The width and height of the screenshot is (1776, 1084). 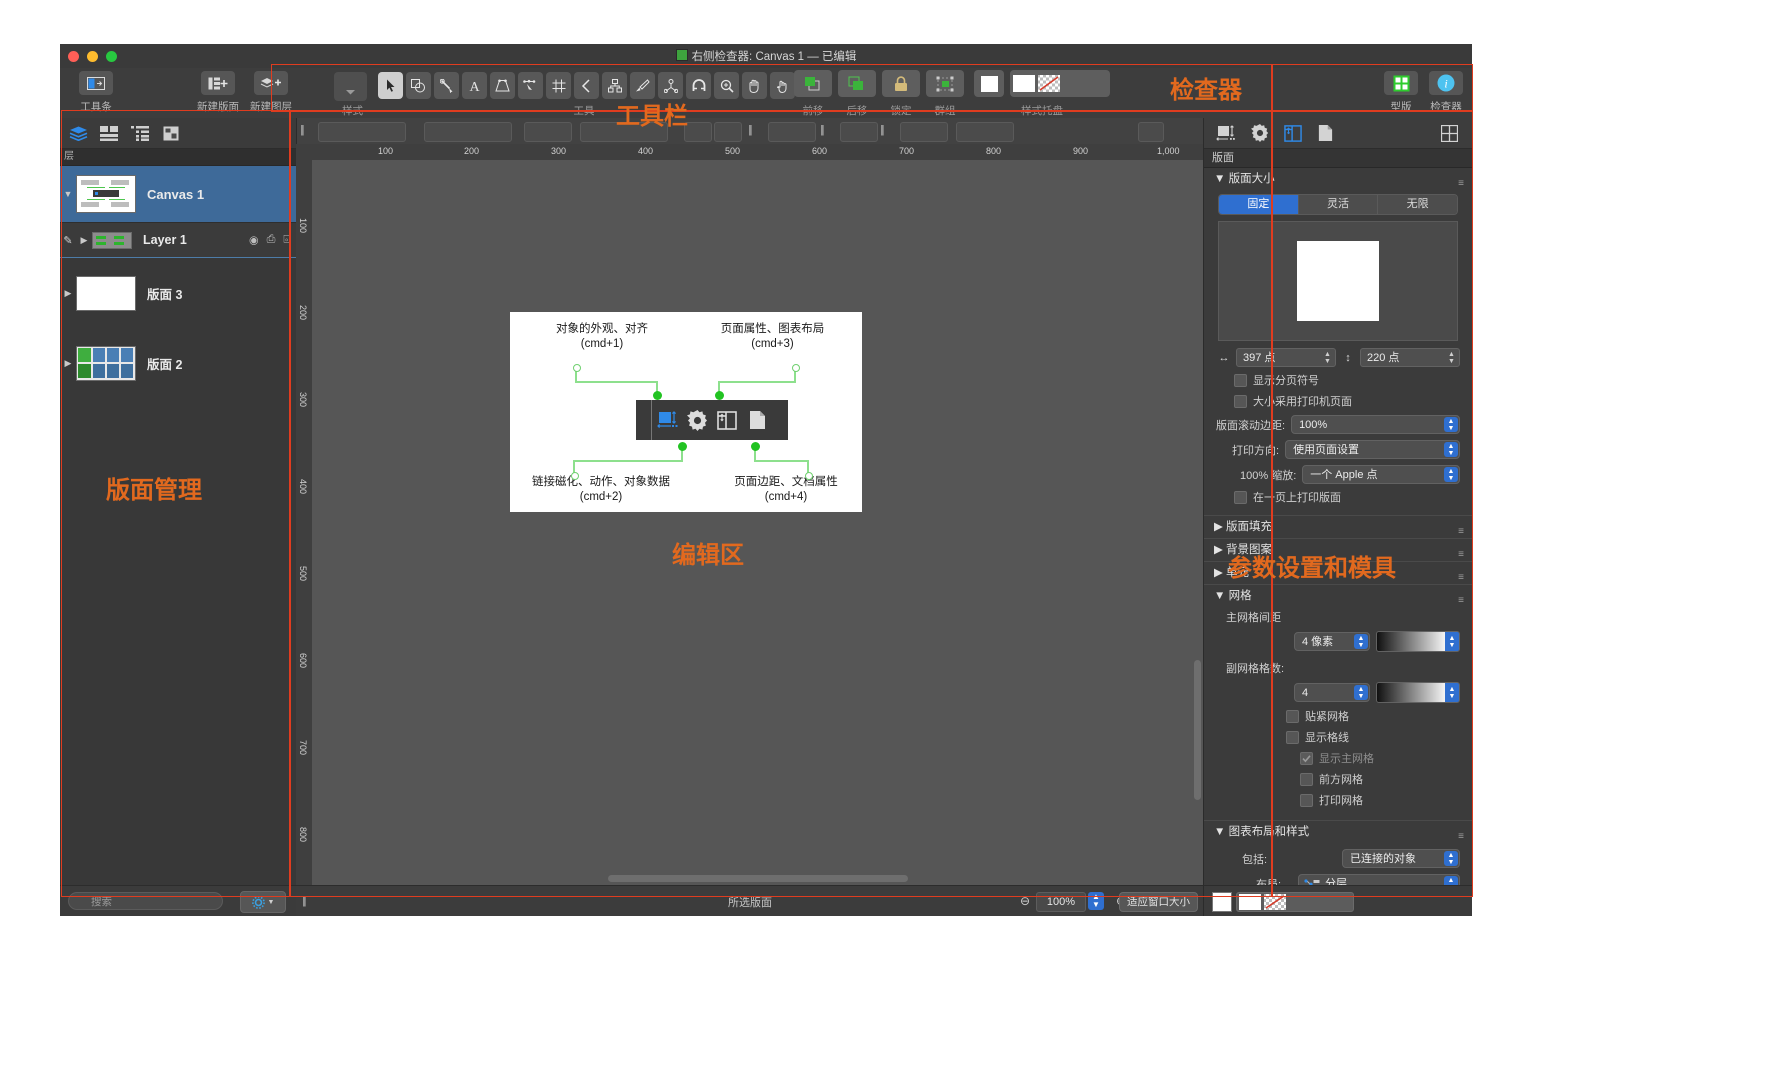 I want to click on polygon-tool, so click(x=502, y=85).